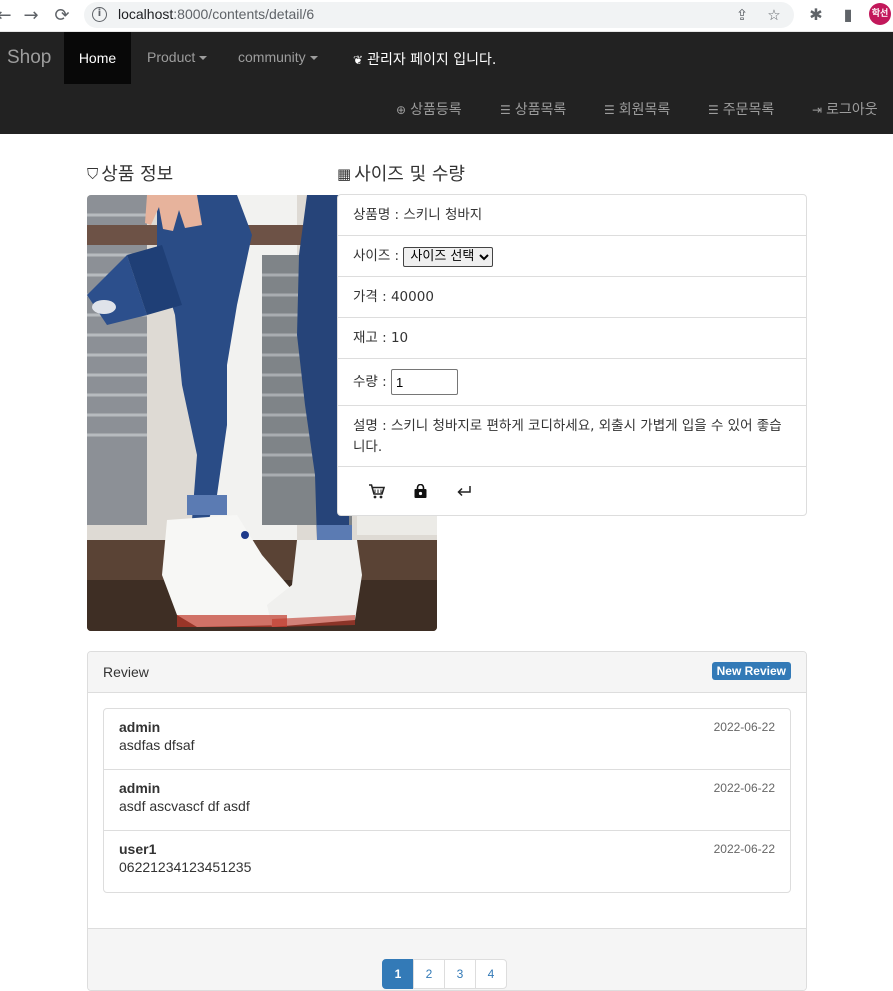 Image resolution: width=893 pixels, height=991 pixels. I want to click on review-title: Review, so click(126, 672).